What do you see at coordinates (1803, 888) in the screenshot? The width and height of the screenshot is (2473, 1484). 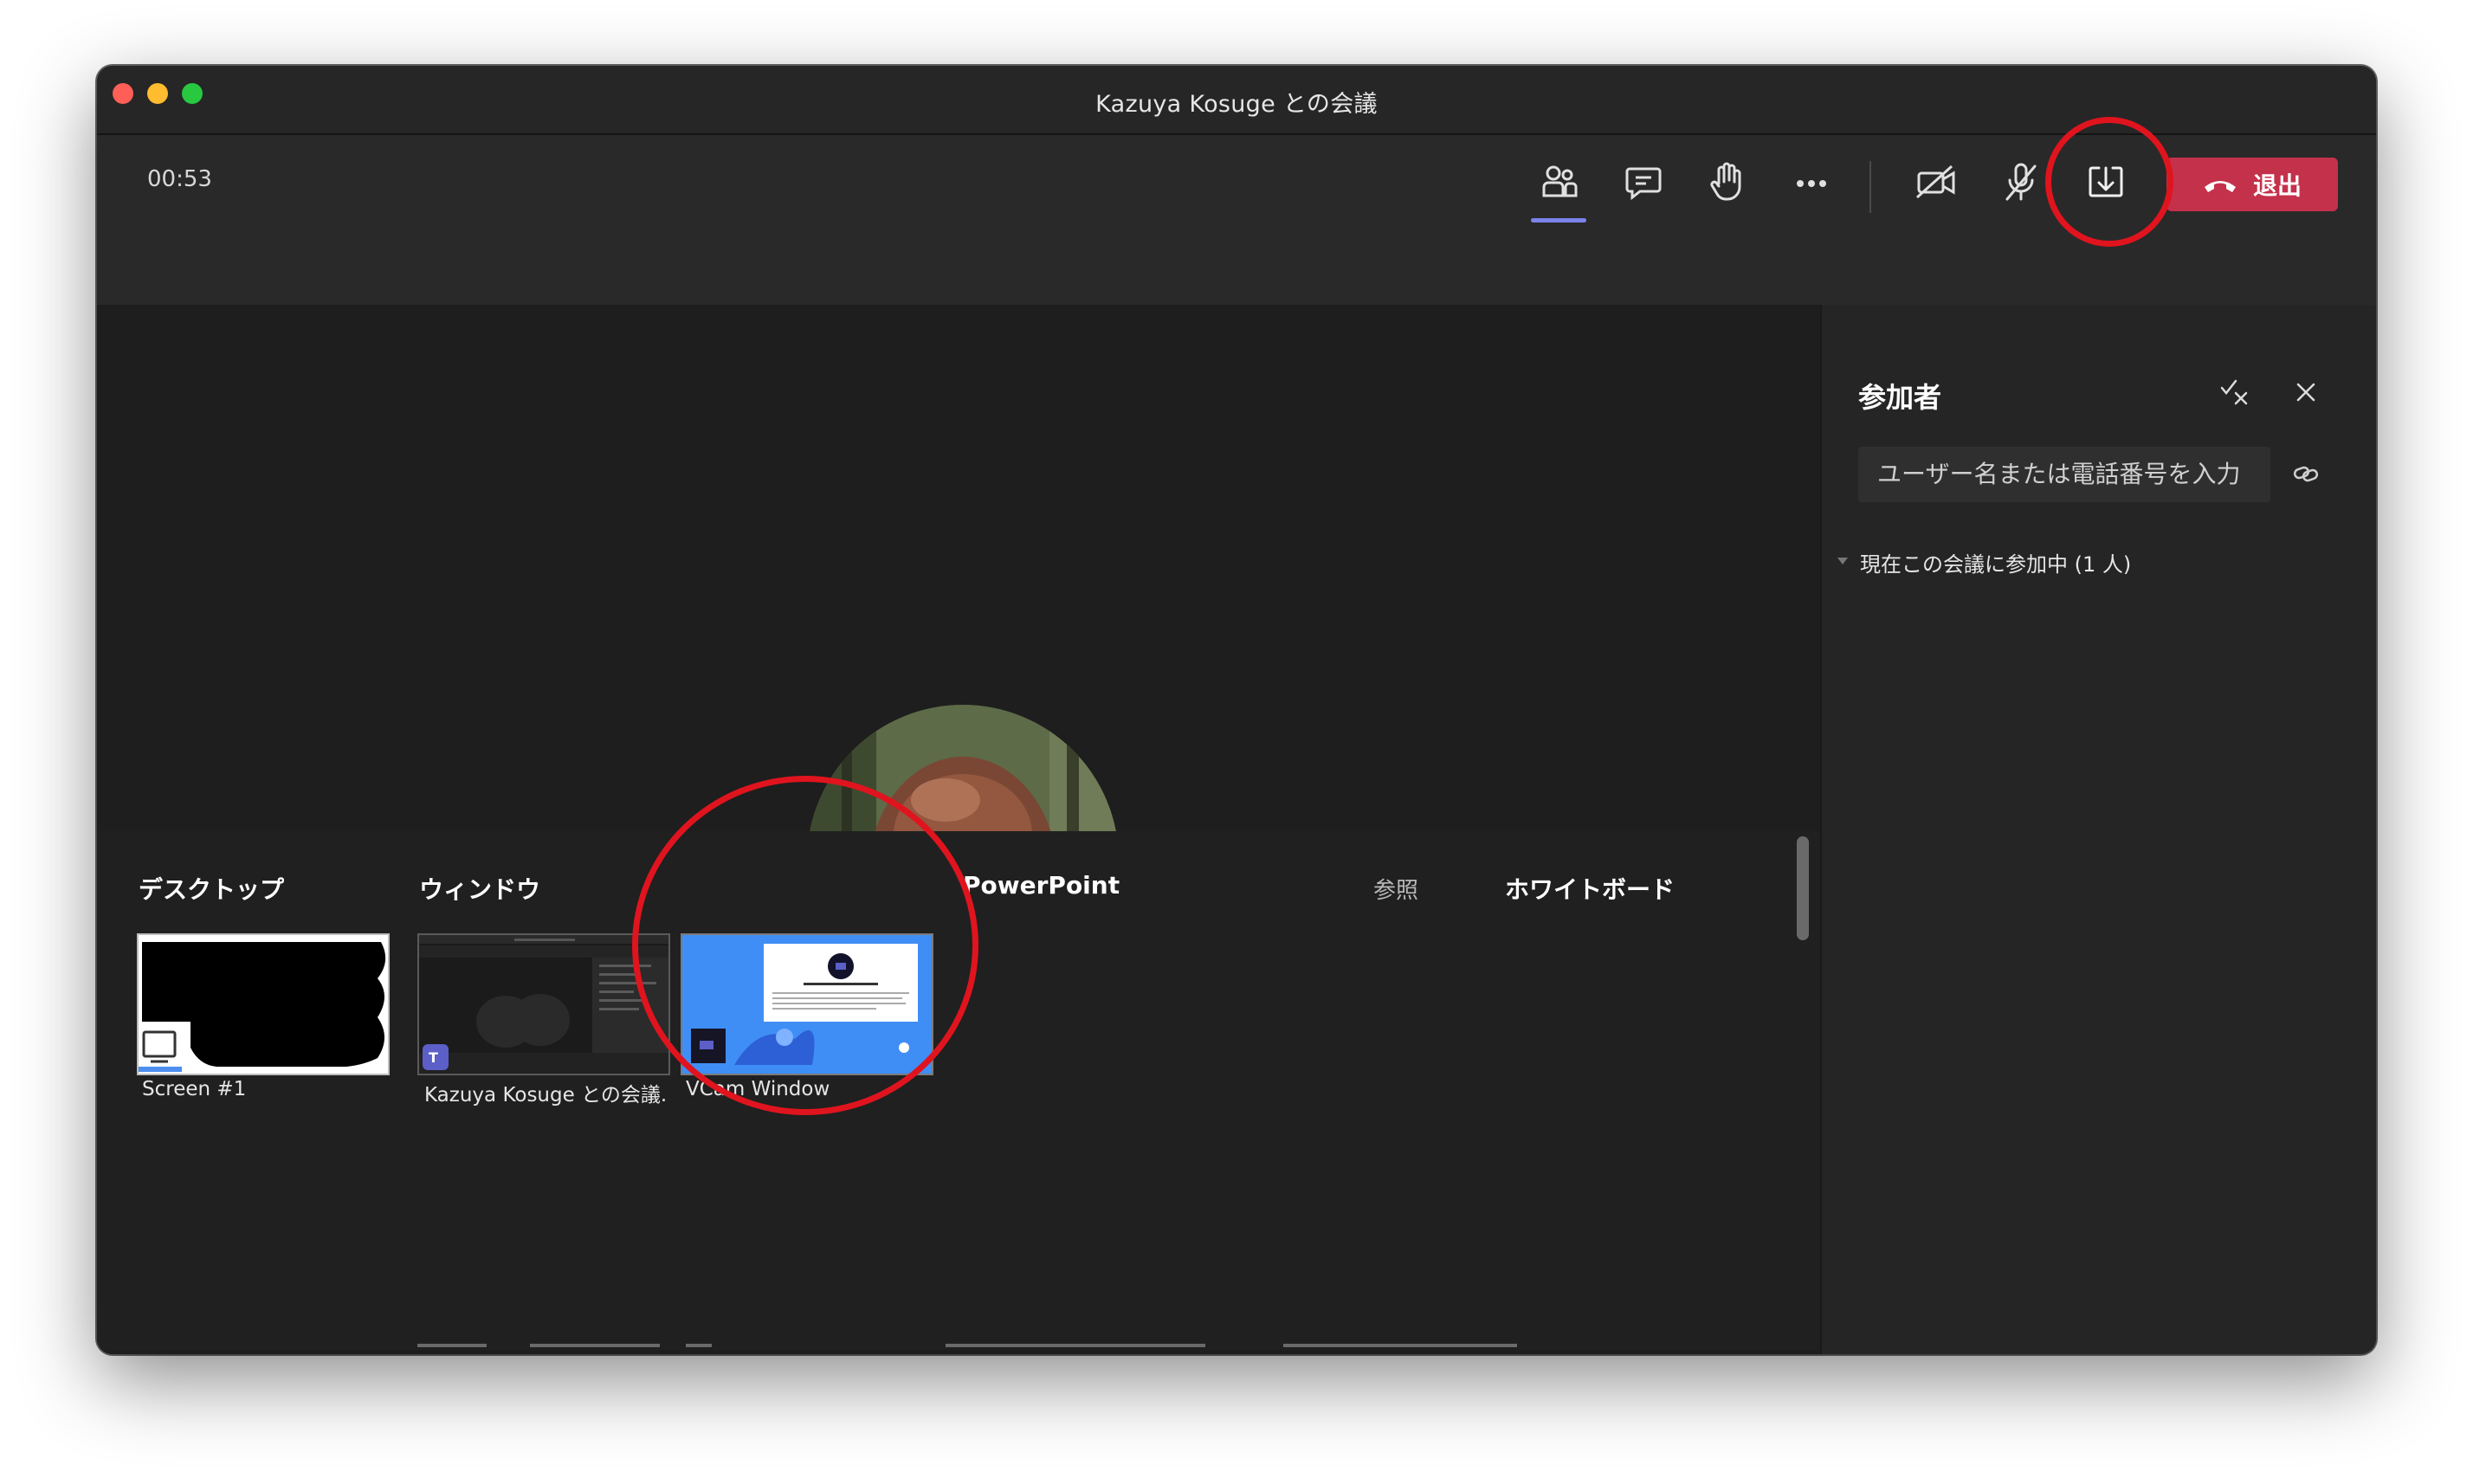 I see `tray-scrollbar` at bounding box center [1803, 888].